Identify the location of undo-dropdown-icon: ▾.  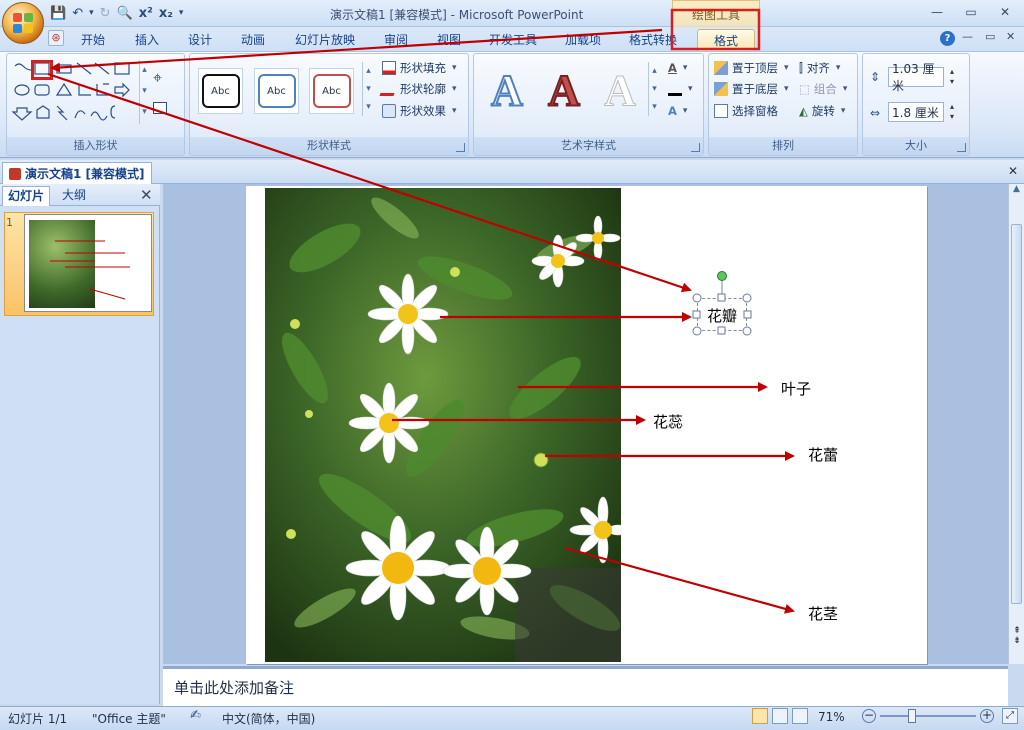
(91, 13).